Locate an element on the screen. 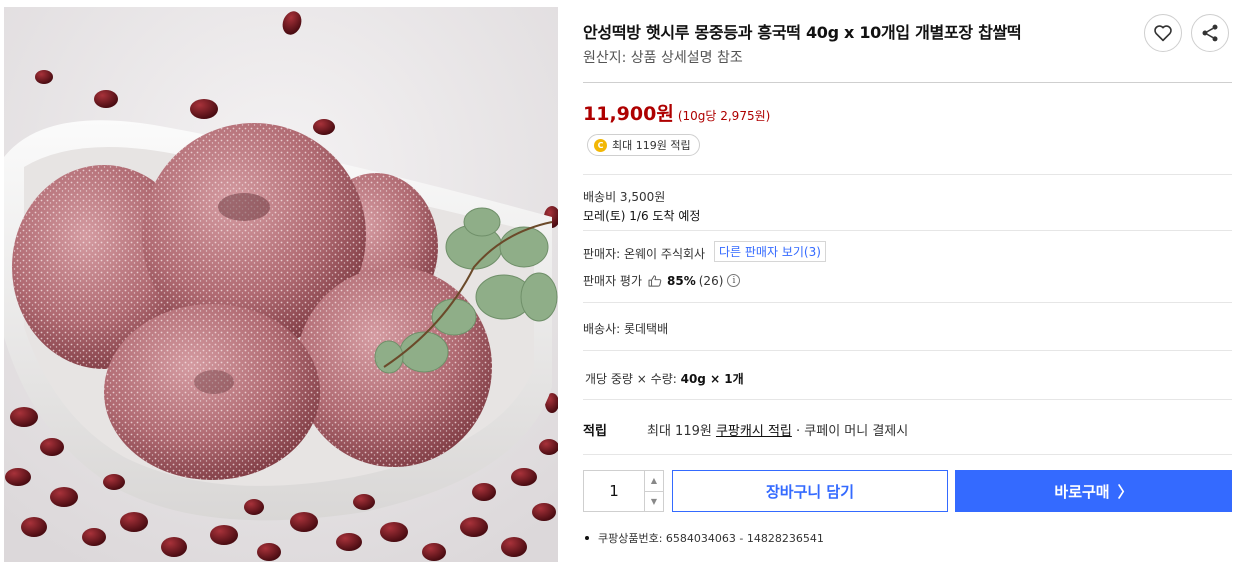 This screenshot has width=1236, height=564. product-title: 안성떡방 햇시루 몽중등과 흥국떡 40g x 10개입 개별포장 찹쌀떡 is located at coordinates (802, 32).